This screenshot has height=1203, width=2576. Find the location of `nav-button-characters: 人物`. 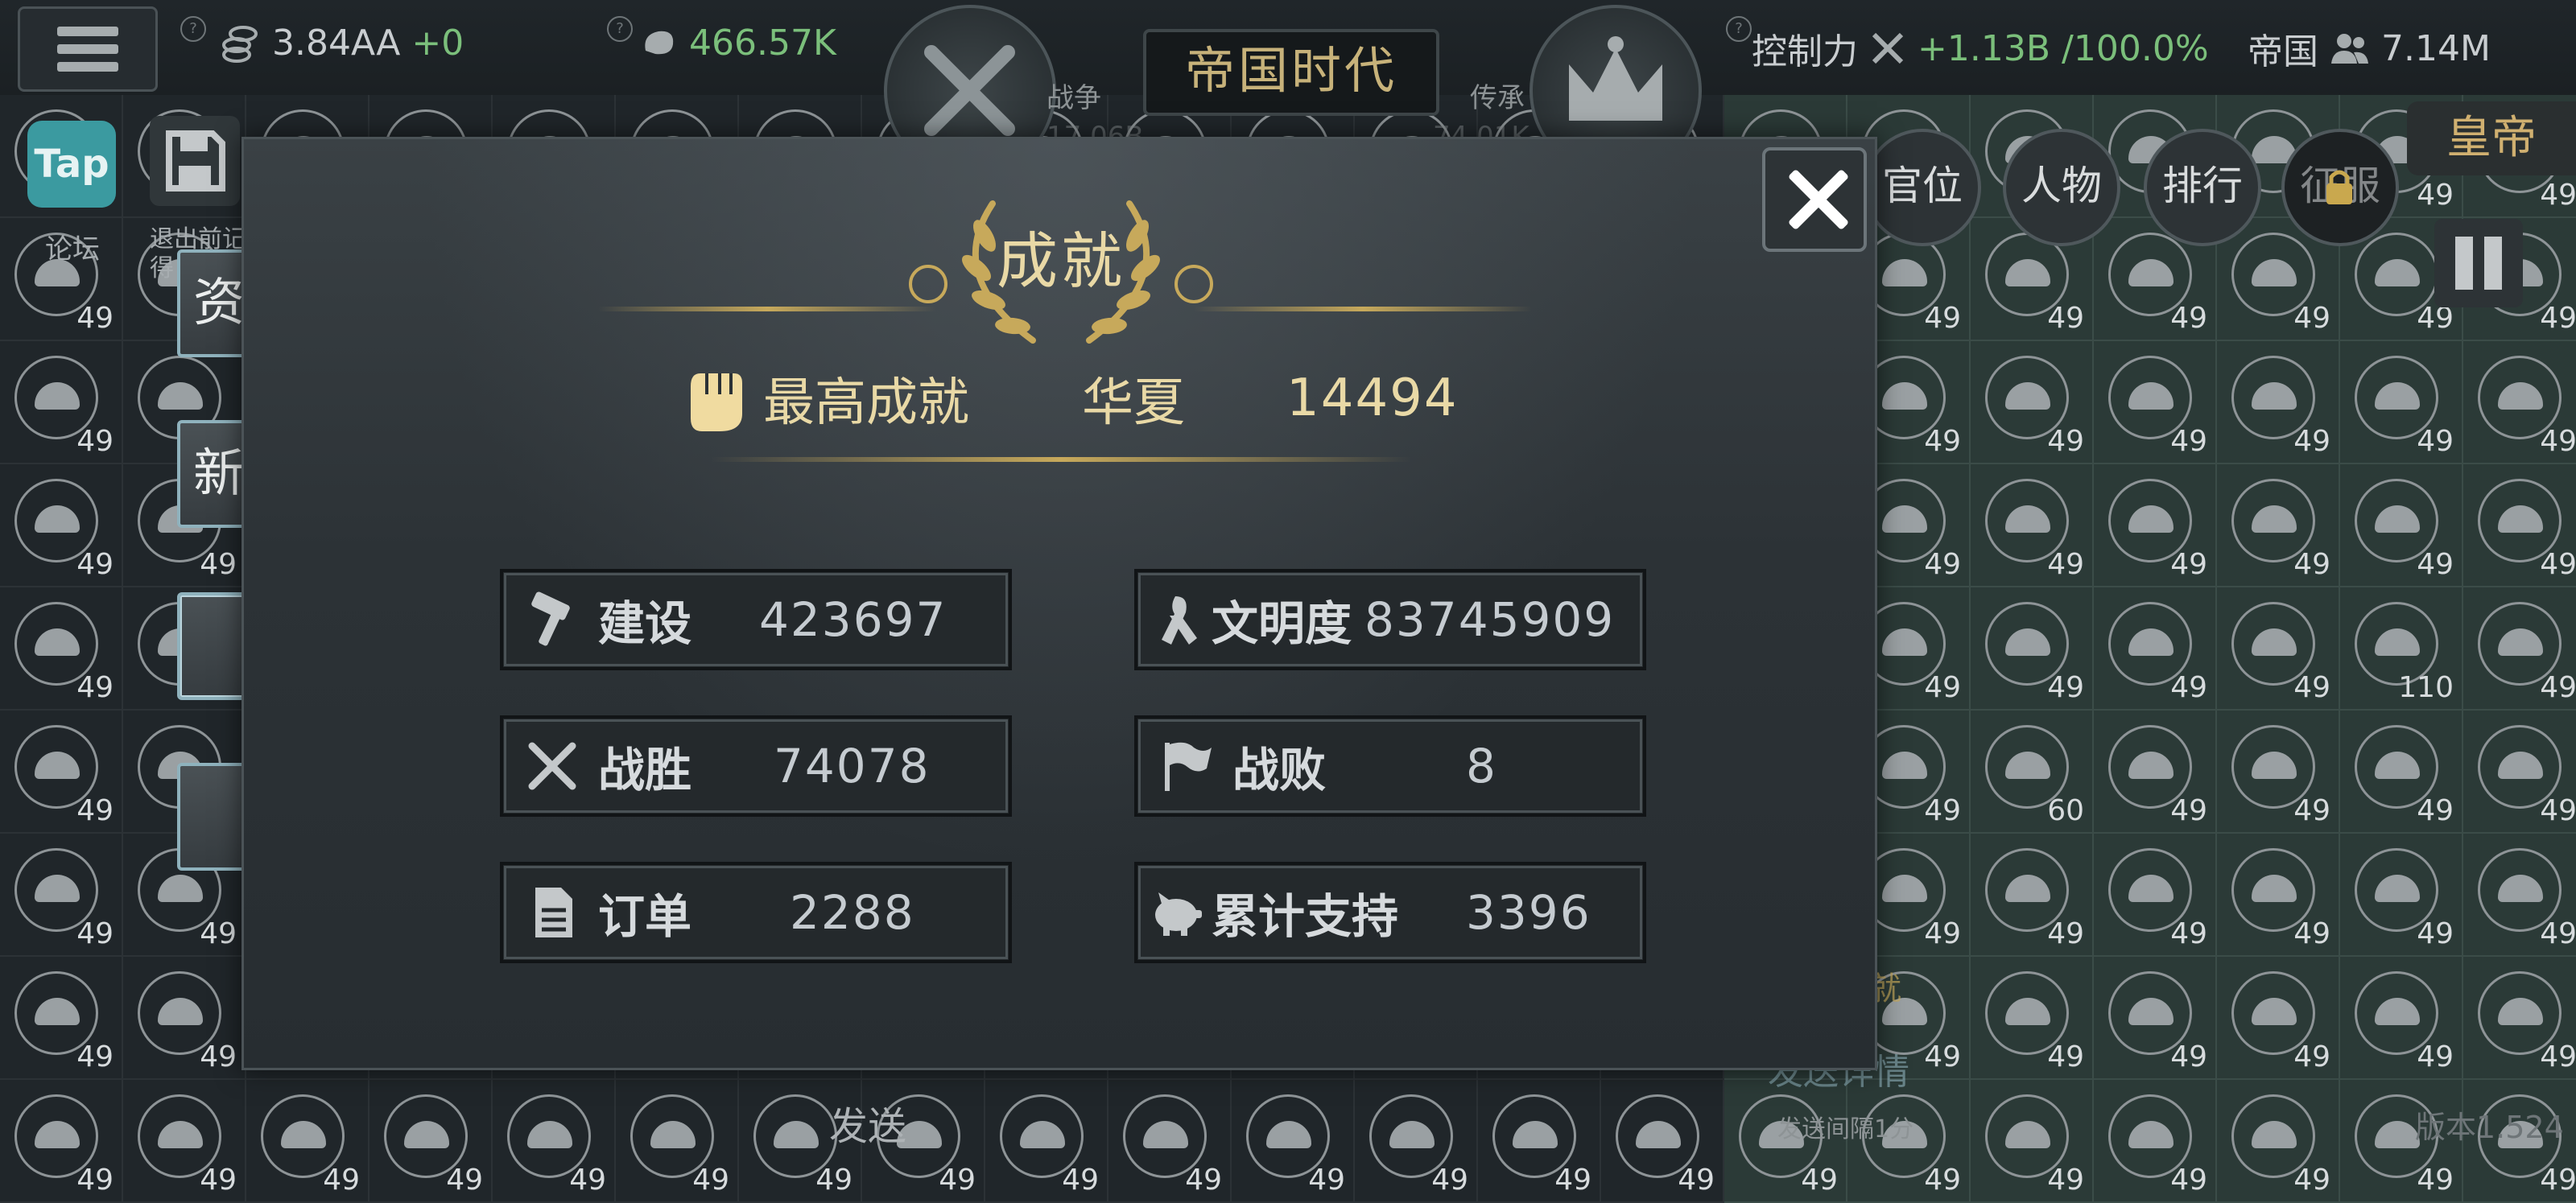

nav-button-characters: 人物 is located at coordinates (2061, 187).